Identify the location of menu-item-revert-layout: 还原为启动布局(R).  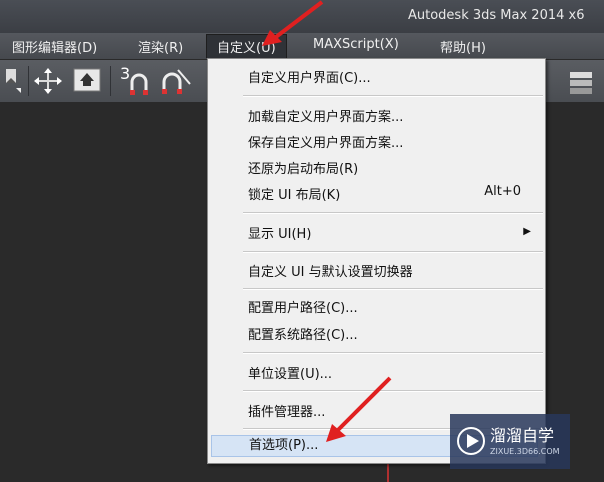
(303, 167).